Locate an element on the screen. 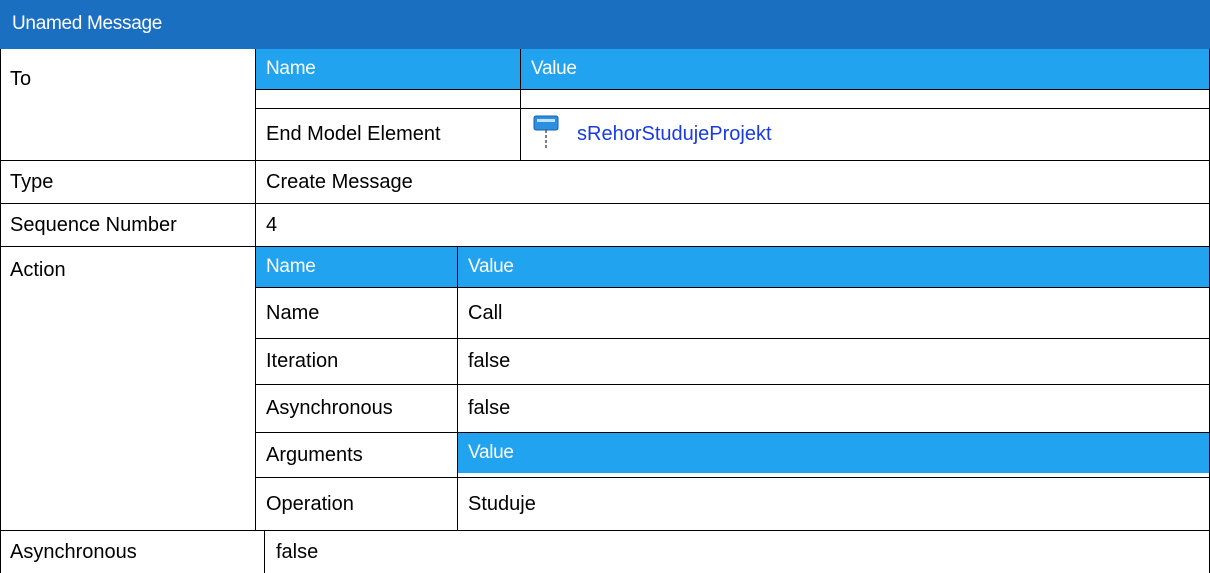 The image size is (1210, 573). sequence-number-label: Sequence Number is located at coordinates (93, 225).